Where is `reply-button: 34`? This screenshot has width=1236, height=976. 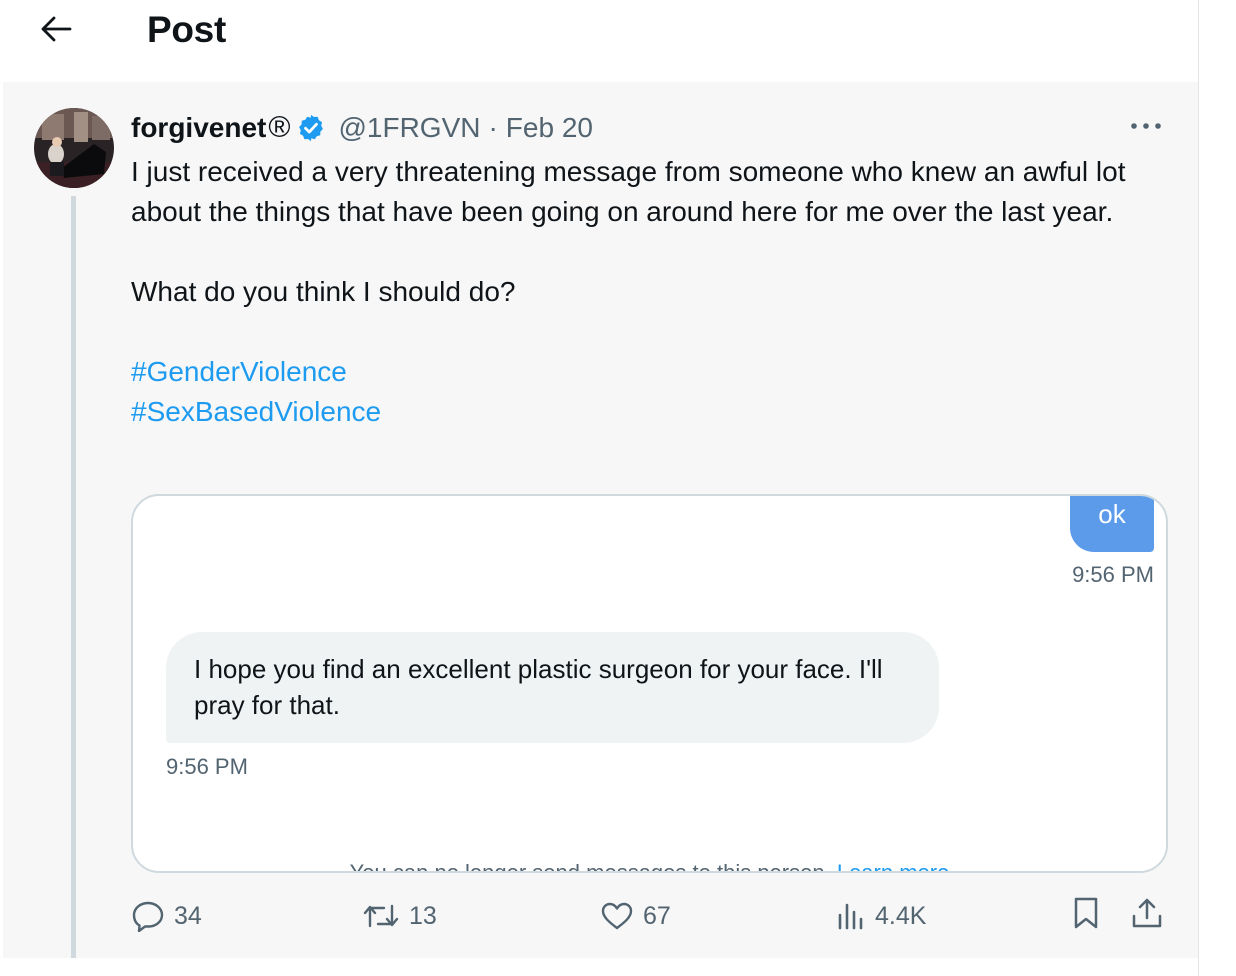 reply-button: 34 is located at coordinates (166, 916).